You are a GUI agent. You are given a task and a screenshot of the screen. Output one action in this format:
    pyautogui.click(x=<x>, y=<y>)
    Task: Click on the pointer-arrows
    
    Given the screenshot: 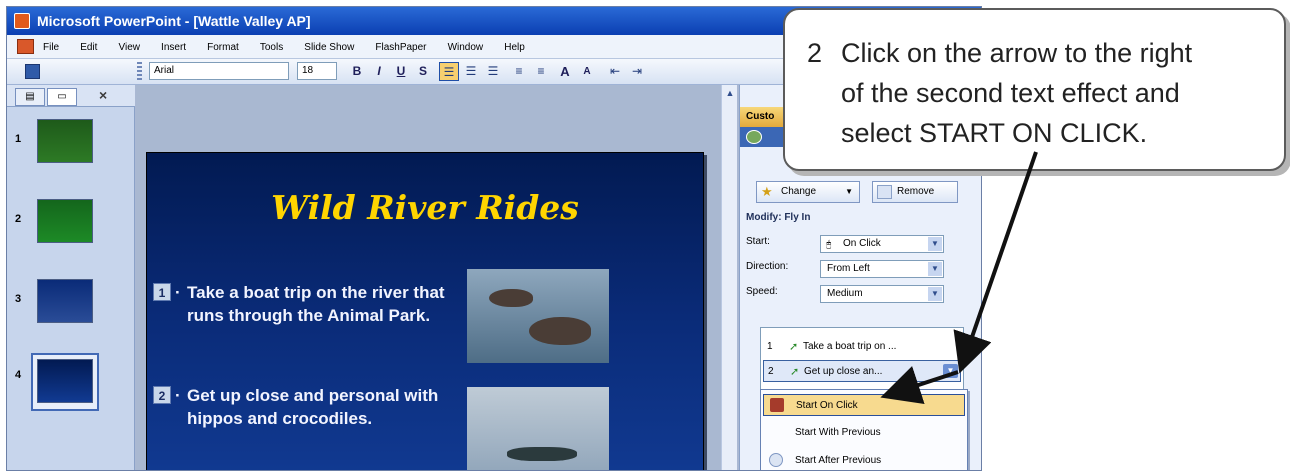 What is the action you would take?
    pyautogui.click(x=959, y=278)
    